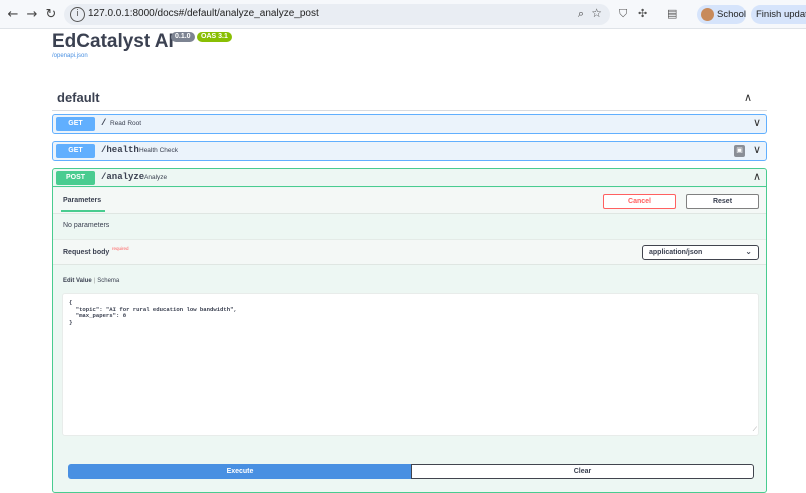 The width and height of the screenshot is (806, 493). I want to click on reset-button: Reset, so click(722, 201).